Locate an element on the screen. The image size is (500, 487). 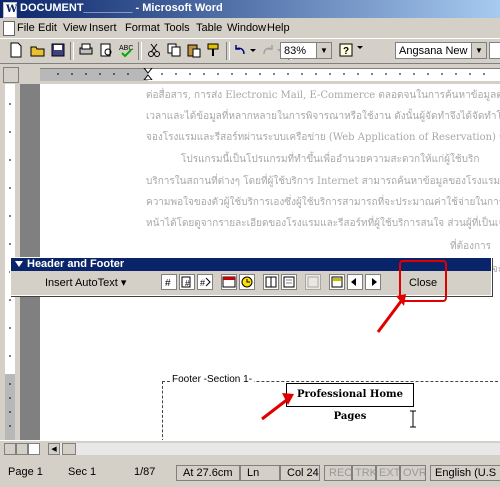
scroll-thumb is located at coordinates (69, 449).